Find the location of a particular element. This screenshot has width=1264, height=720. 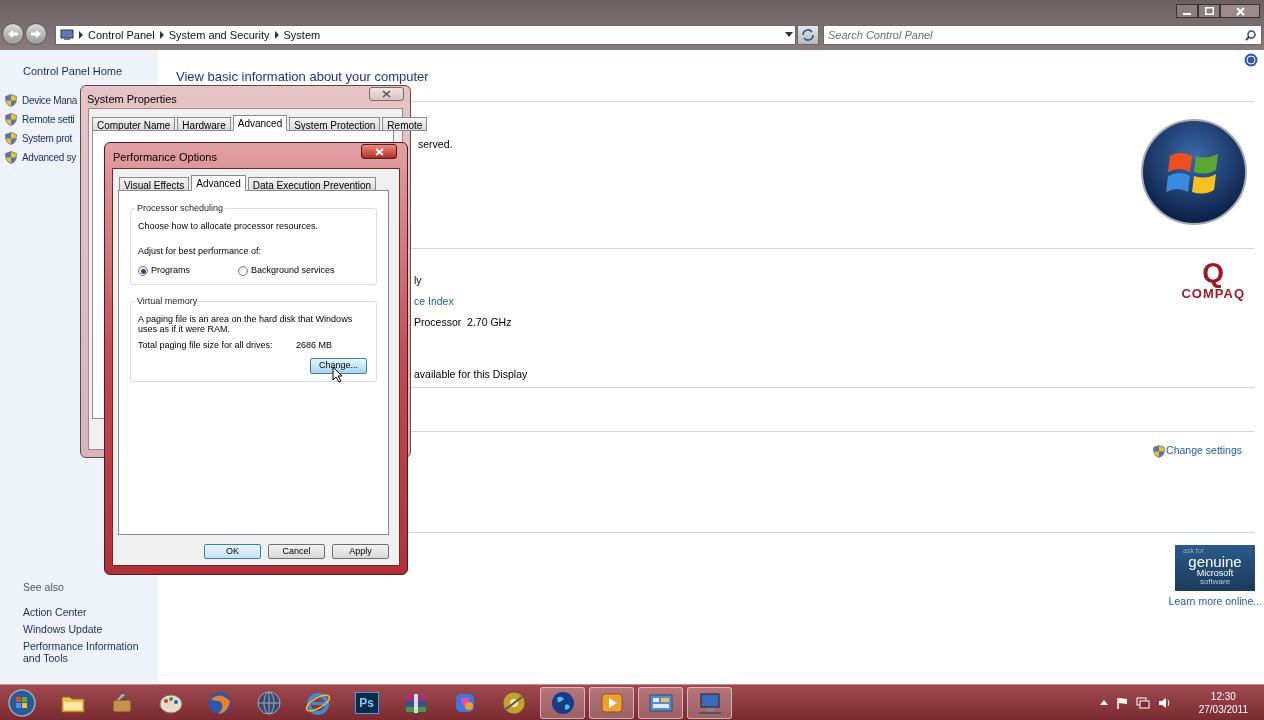

caret-up-icon is located at coordinates (1103, 702).